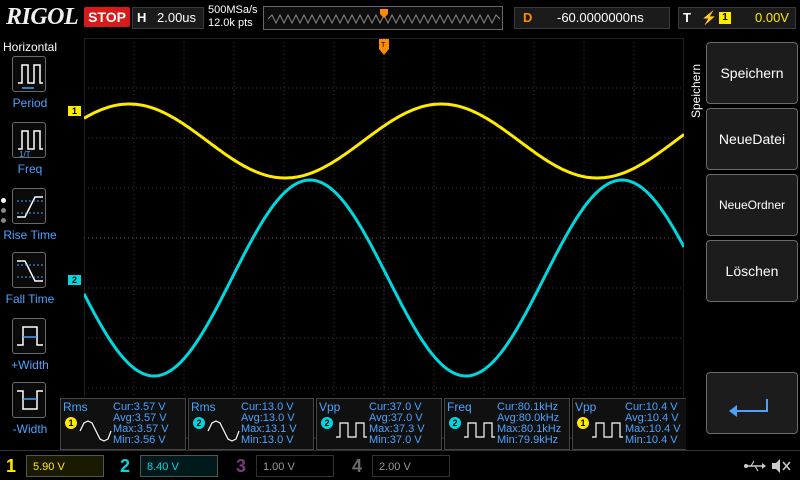 The height and width of the screenshot is (480, 800). Describe the element at coordinates (139, 440) in the screenshot. I see `measurement-min: Min:3.56 V` at that location.